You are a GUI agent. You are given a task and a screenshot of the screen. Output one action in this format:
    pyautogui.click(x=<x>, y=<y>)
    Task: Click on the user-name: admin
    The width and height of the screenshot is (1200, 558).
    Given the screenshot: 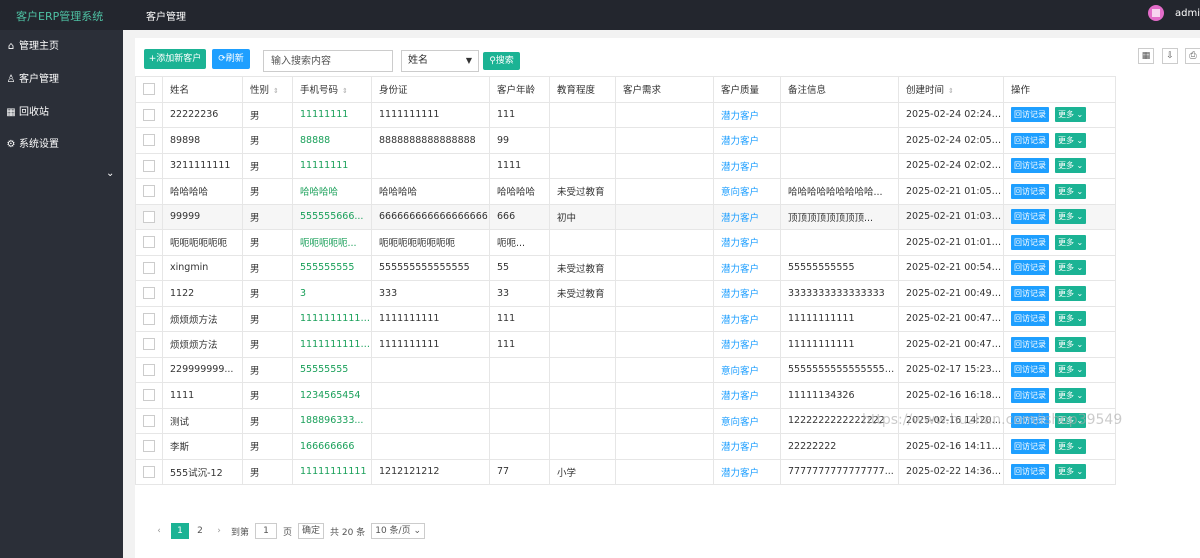 What is the action you would take?
    pyautogui.click(x=1187, y=13)
    